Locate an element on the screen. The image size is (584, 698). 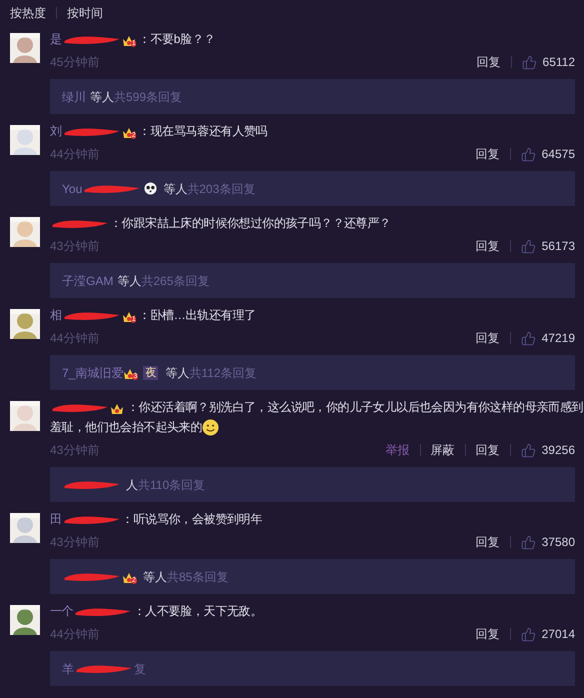
level-badge: 夜 is located at coordinates (150, 373).